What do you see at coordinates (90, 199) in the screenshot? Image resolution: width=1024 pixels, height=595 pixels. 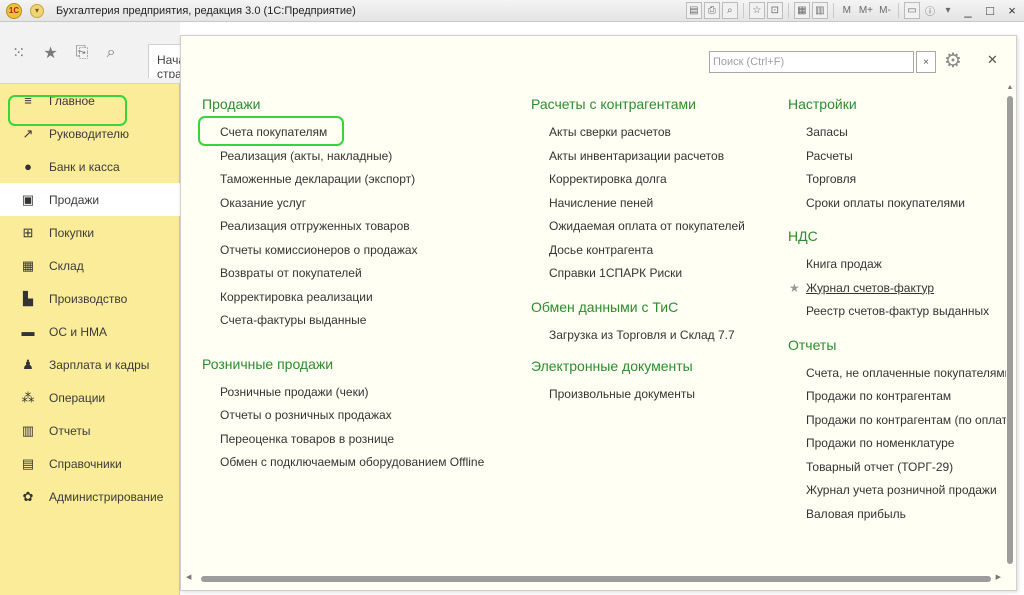 I see `sidebar-item-sales: ▣ Продажи` at bounding box center [90, 199].